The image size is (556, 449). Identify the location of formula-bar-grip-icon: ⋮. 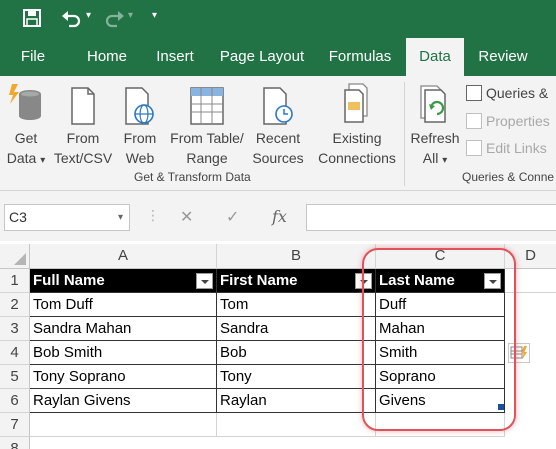
(153, 215).